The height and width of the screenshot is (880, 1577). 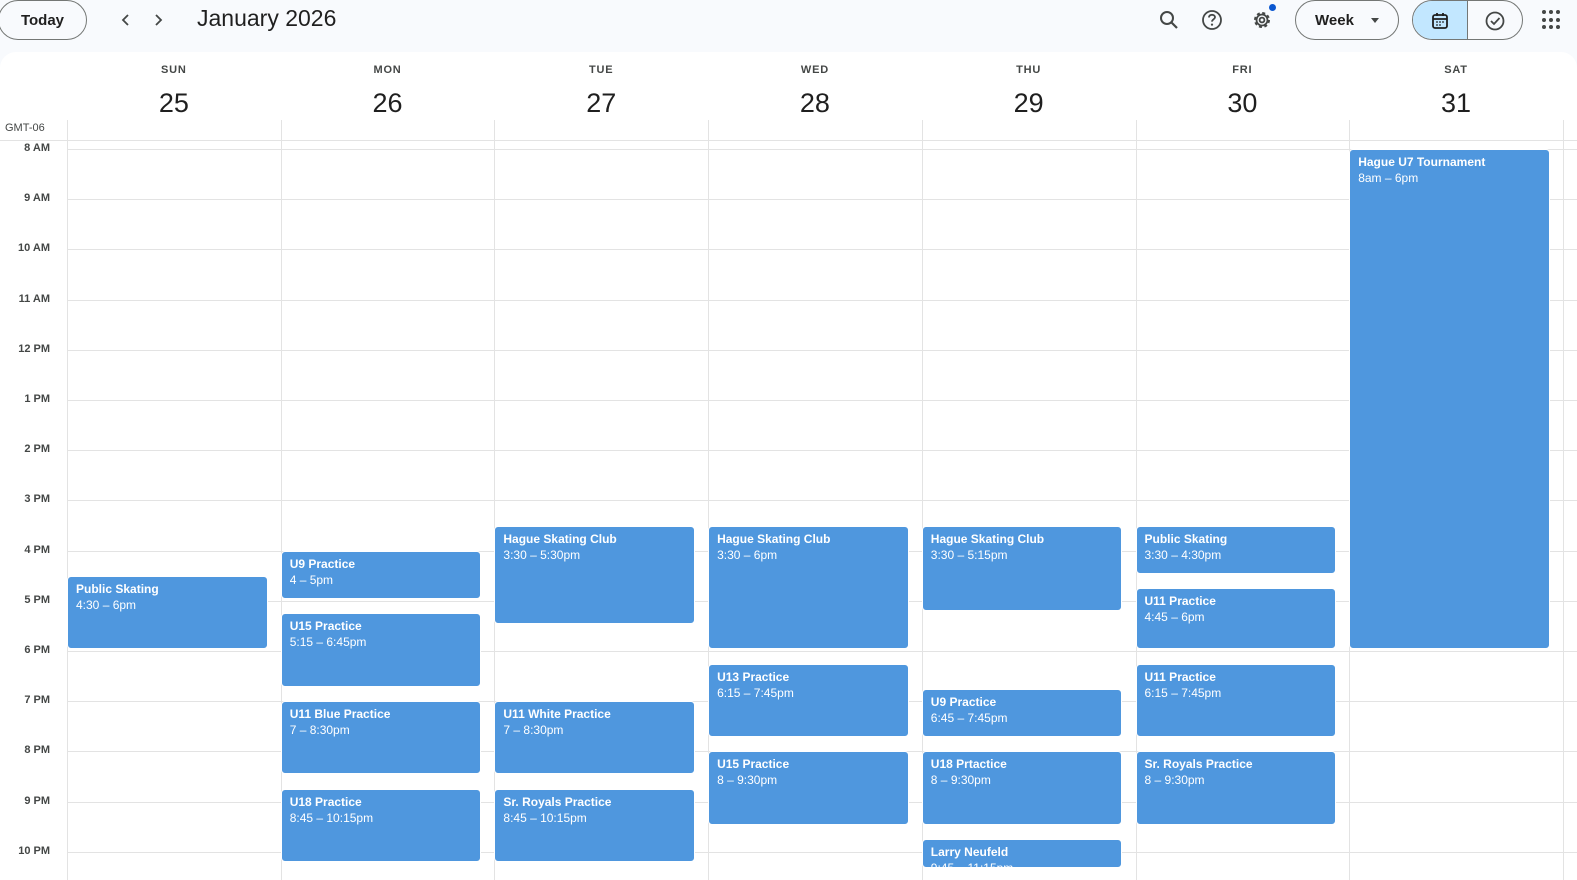 I want to click on event-title: Larry Neufeld, so click(x=969, y=852).